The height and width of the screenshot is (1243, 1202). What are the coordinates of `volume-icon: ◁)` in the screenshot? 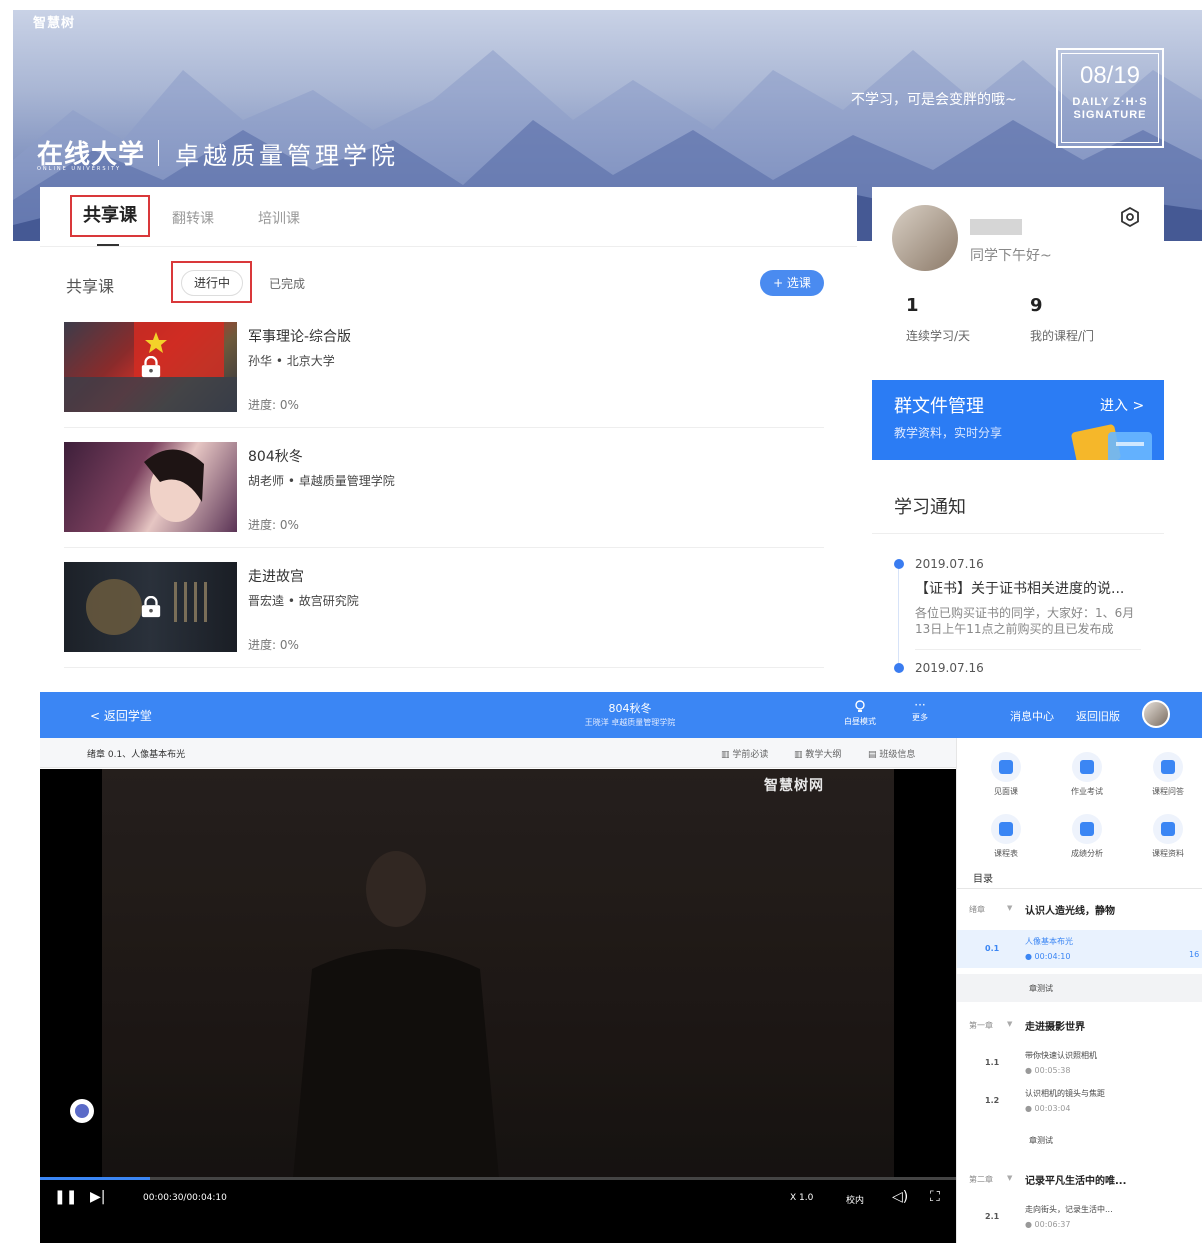 It's located at (900, 1197).